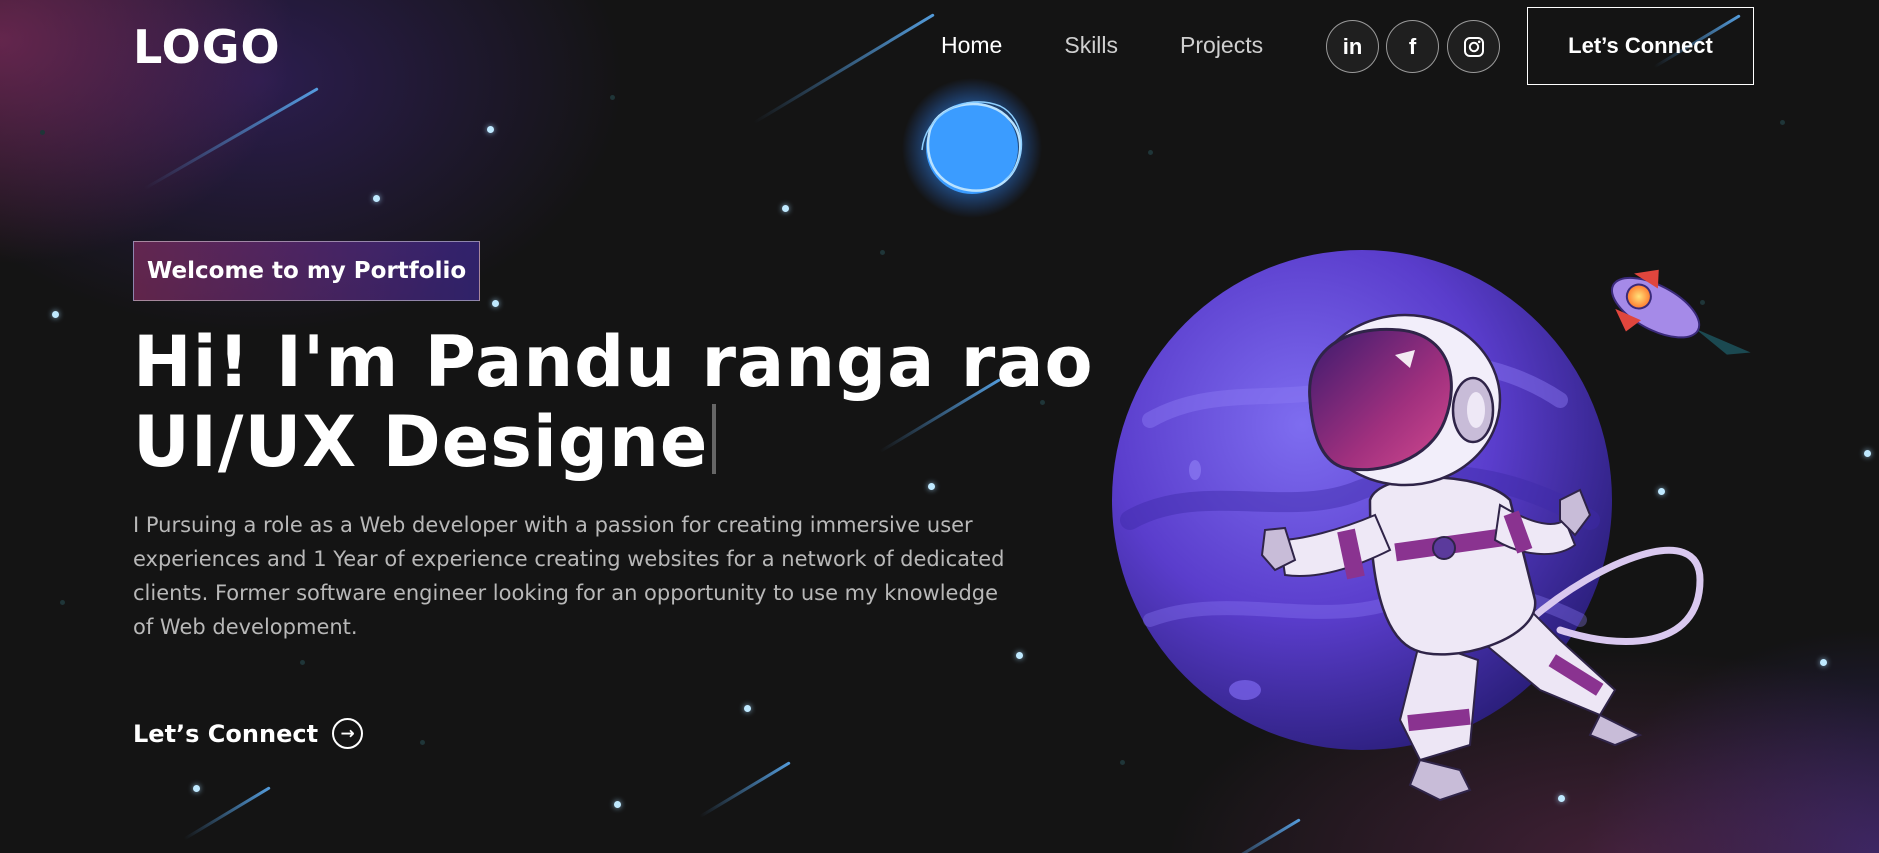 The image size is (1879, 853). What do you see at coordinates (613, 362) in the screenshot?
I see `headline-line-1: Hi! I'm Pandu ranga rao` at bounding box center [613, 362].